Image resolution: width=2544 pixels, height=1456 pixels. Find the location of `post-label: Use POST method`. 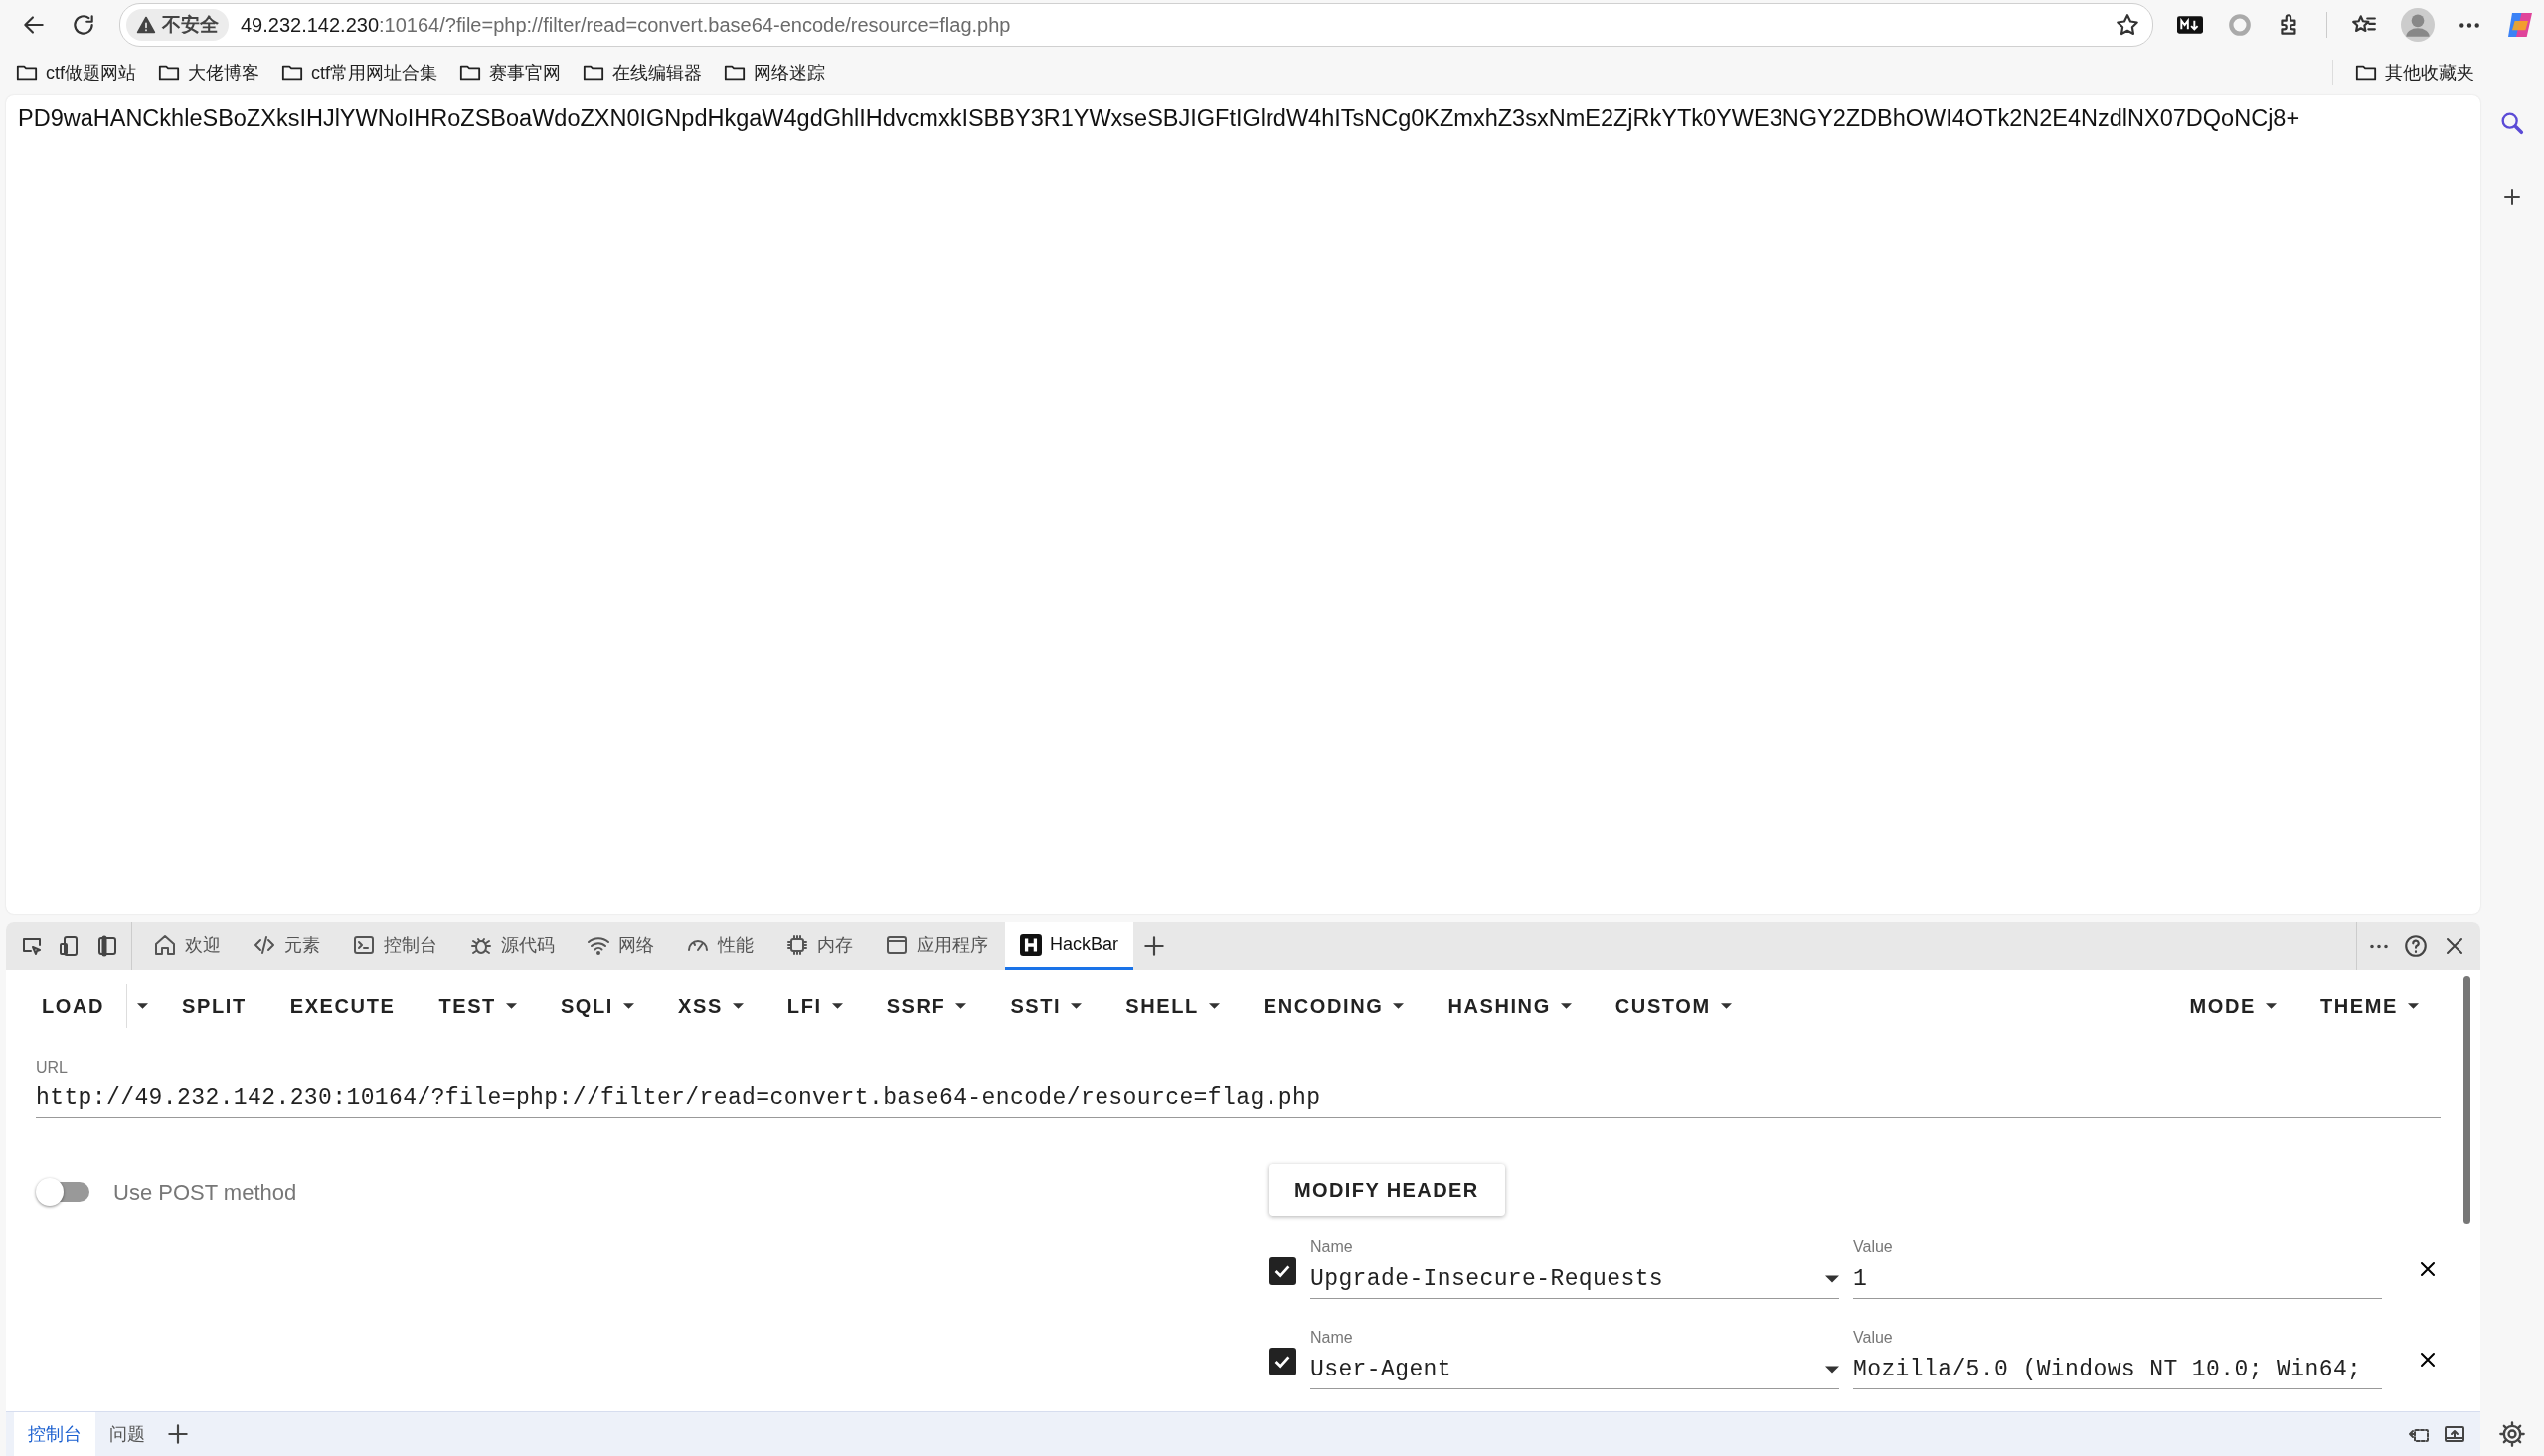

post-label: Use POST method is located at coordinates (205, 1193).